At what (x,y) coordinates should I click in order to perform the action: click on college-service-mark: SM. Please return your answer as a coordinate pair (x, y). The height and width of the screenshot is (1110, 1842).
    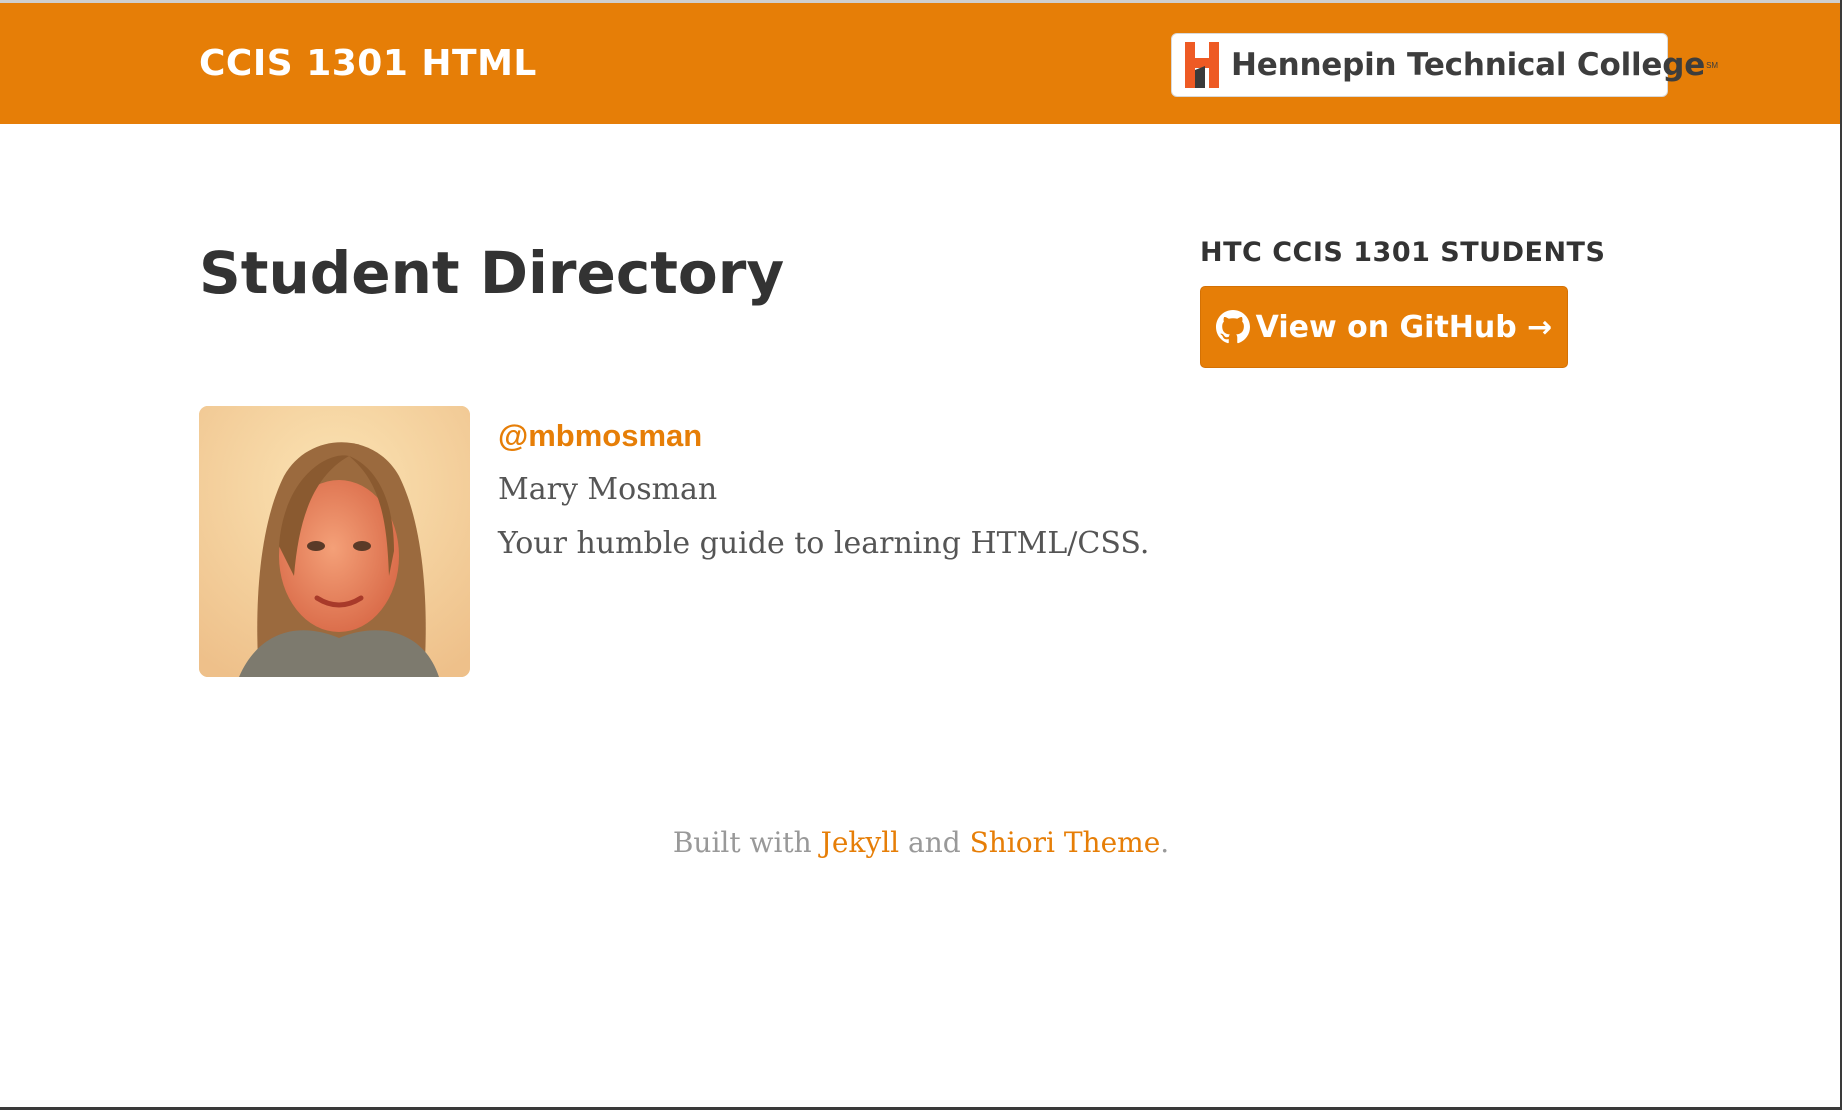
    Looking at the image, I should click on (1712, 65).